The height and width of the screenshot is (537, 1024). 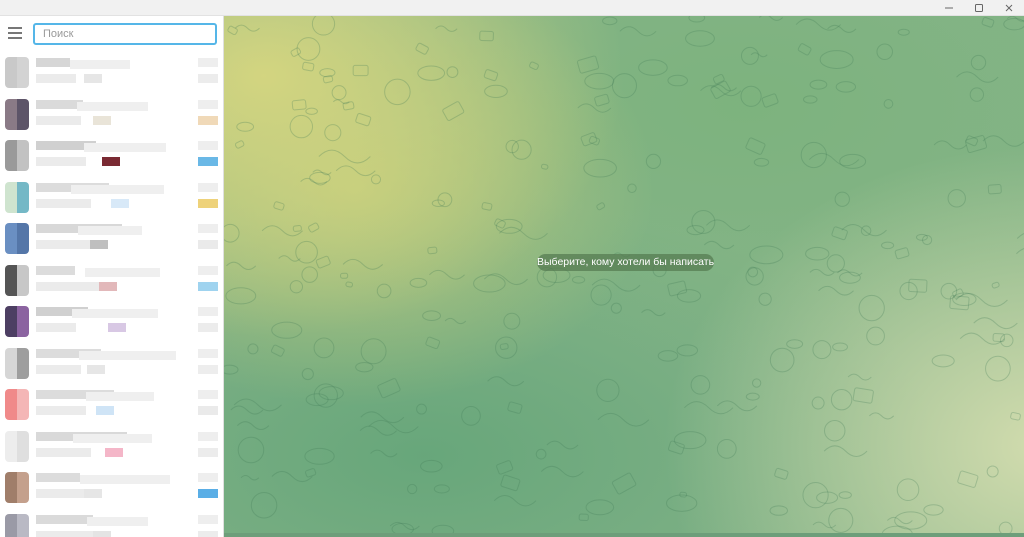 What do you see at coordinates (15, 33) in the screenshot?
I see `hamburger-menu-icon` at bounding box center [15, 33].